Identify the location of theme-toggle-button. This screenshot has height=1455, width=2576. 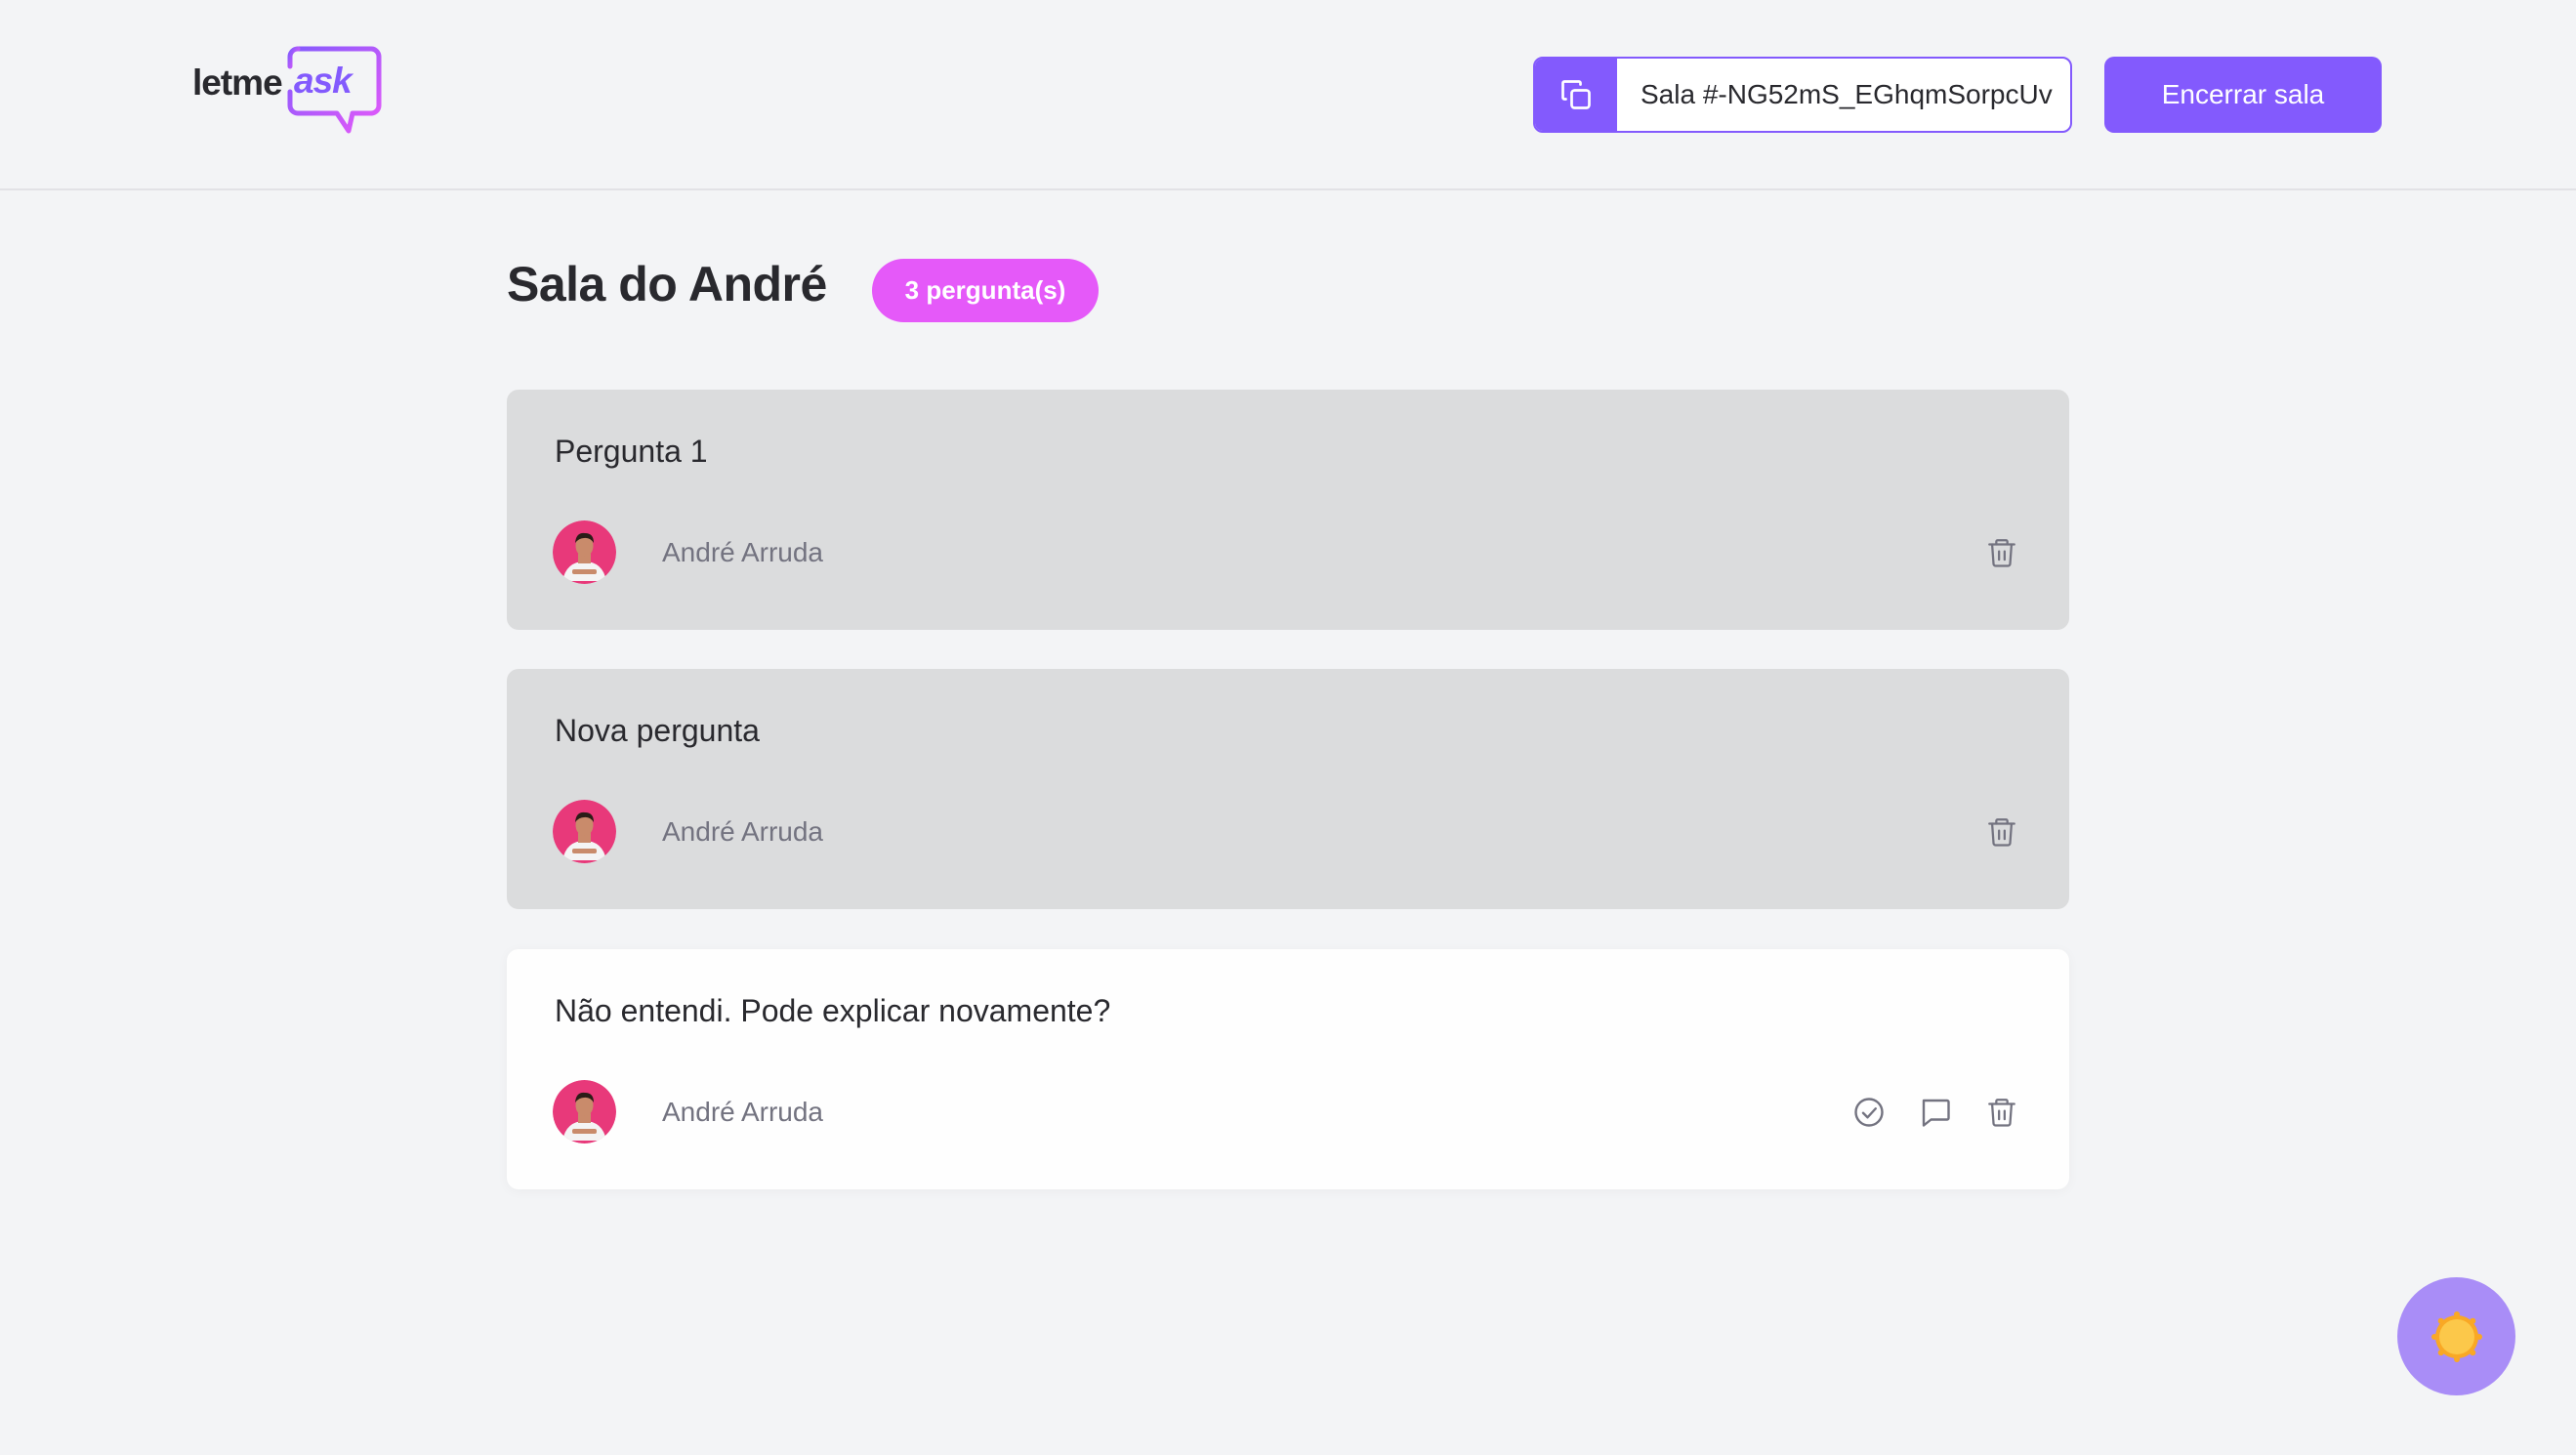
(2456, 1336).